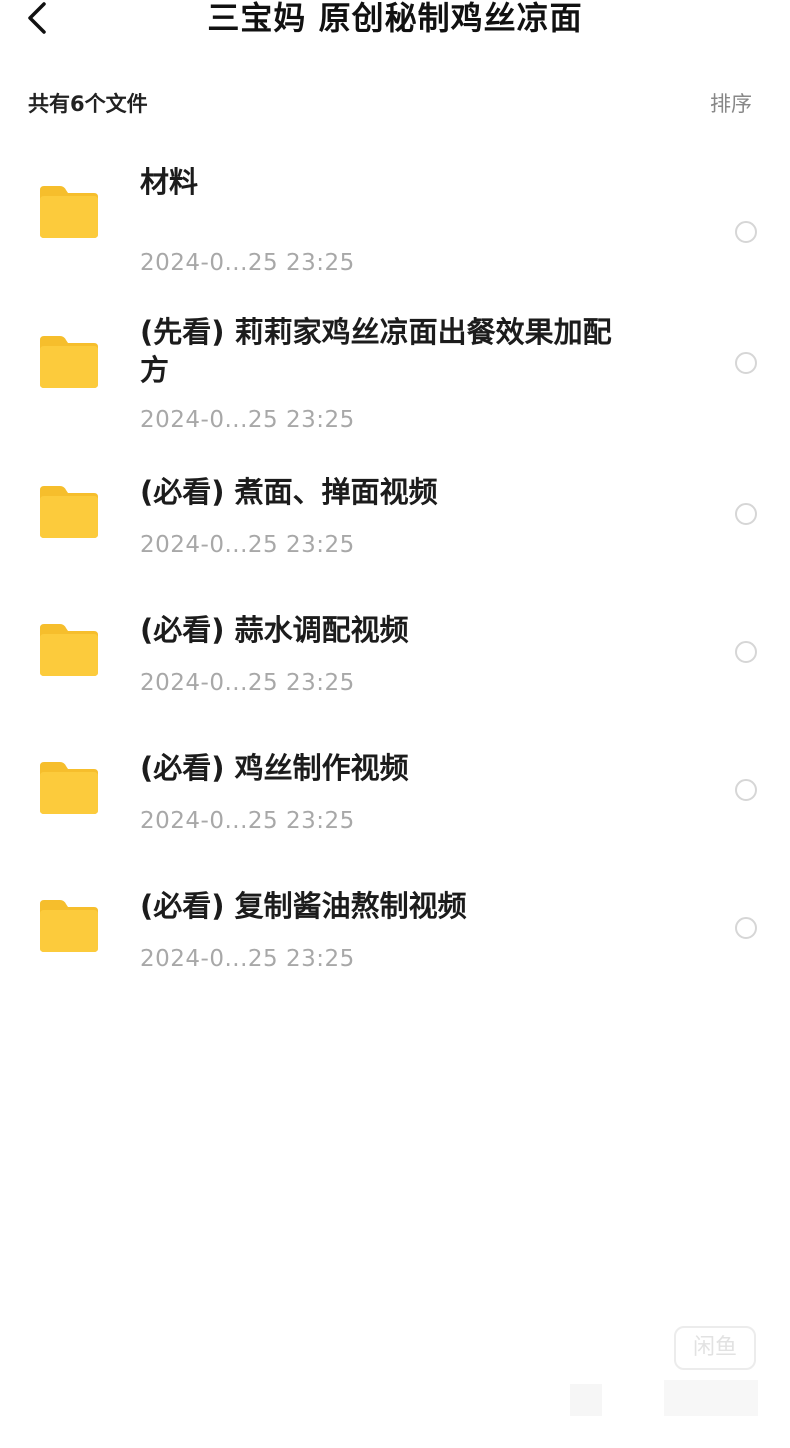 This screenshot has width=790, height=1448. I want to click on sort-button: 排序, so click(731, 103).